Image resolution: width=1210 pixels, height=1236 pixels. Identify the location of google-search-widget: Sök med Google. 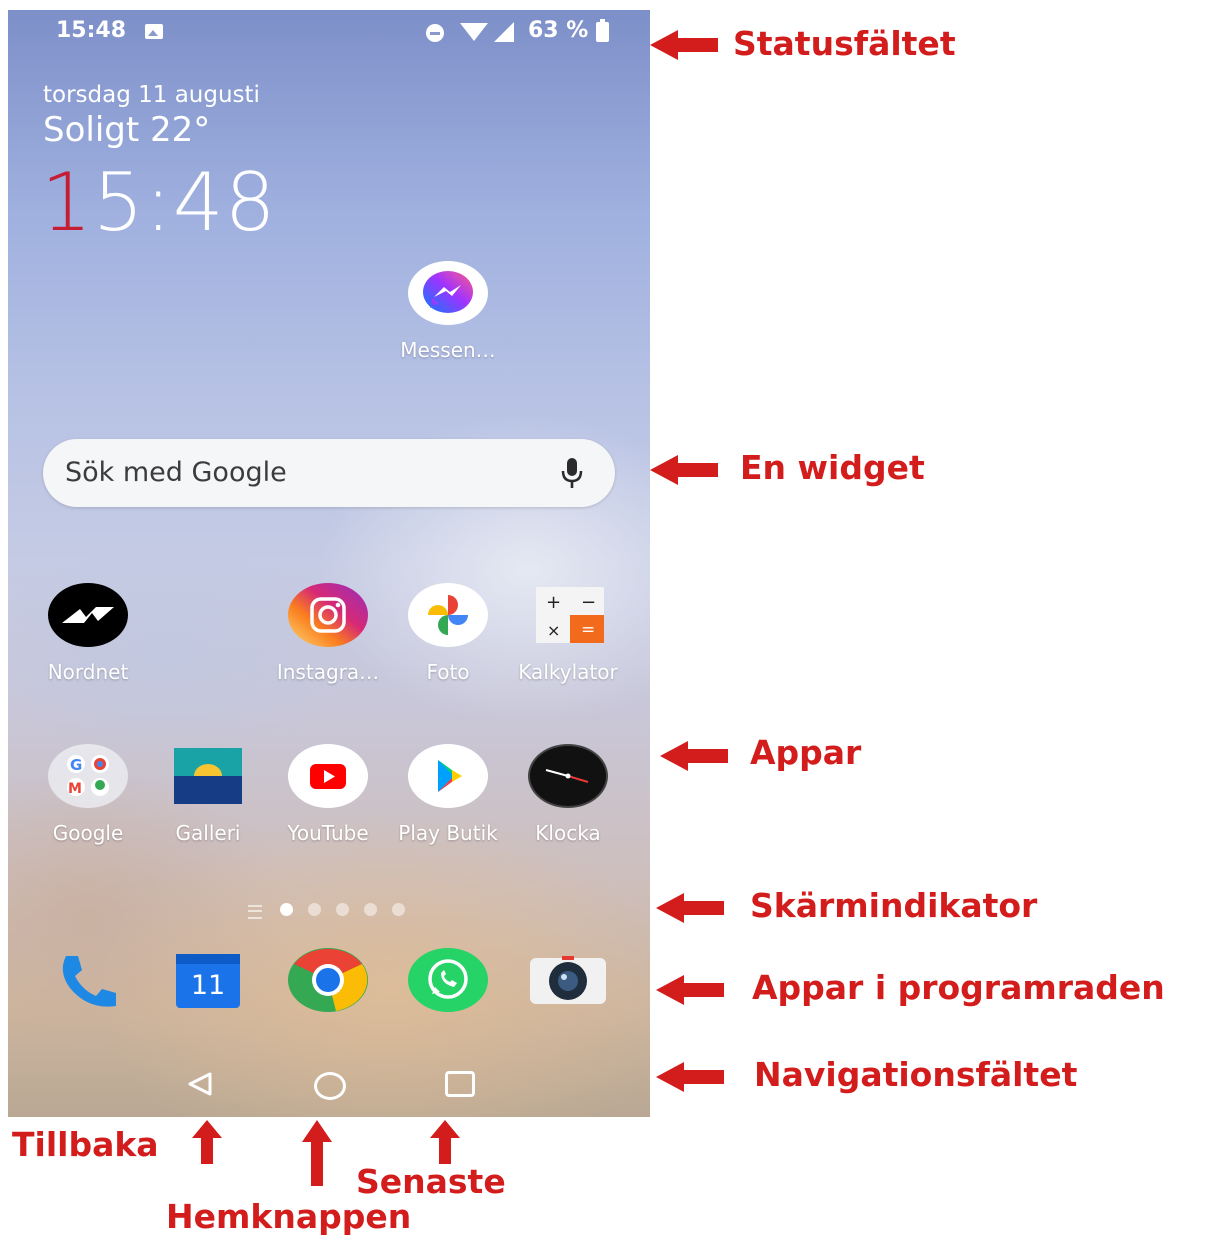
(329, 473).